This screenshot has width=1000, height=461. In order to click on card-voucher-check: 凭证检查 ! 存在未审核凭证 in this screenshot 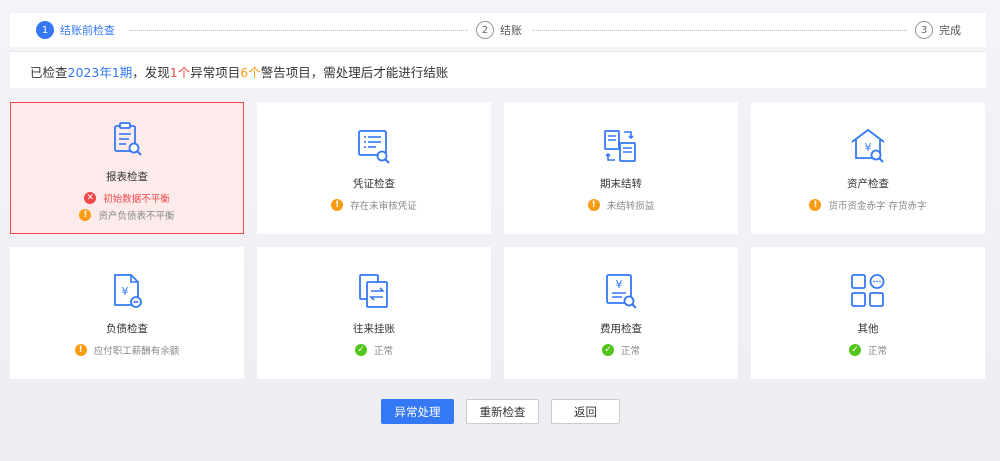, I will do `click(374, 168)`.